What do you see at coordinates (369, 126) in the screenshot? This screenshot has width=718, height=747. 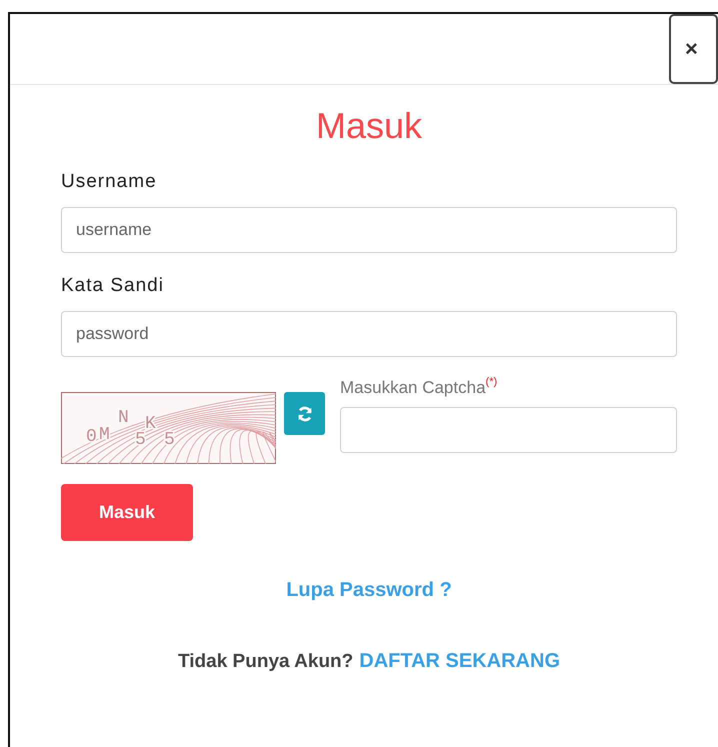 I see `dialog-title: Masuk` at bounding box center [369, 126].